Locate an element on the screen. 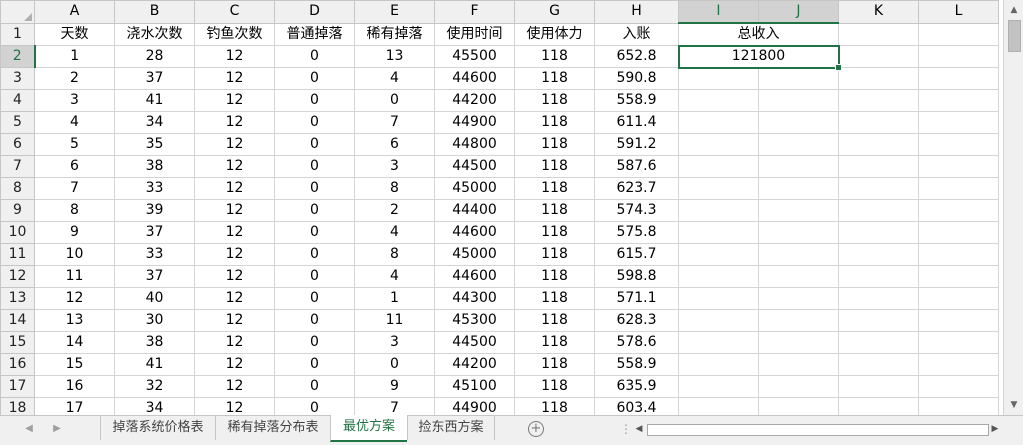  vertical-scroll-thumb is located at coordinates (1014, 36).